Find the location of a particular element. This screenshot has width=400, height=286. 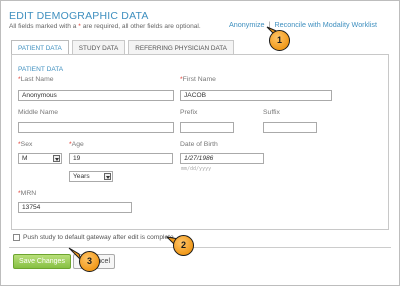

age-input: 19 is located at coordinates (121, 158).